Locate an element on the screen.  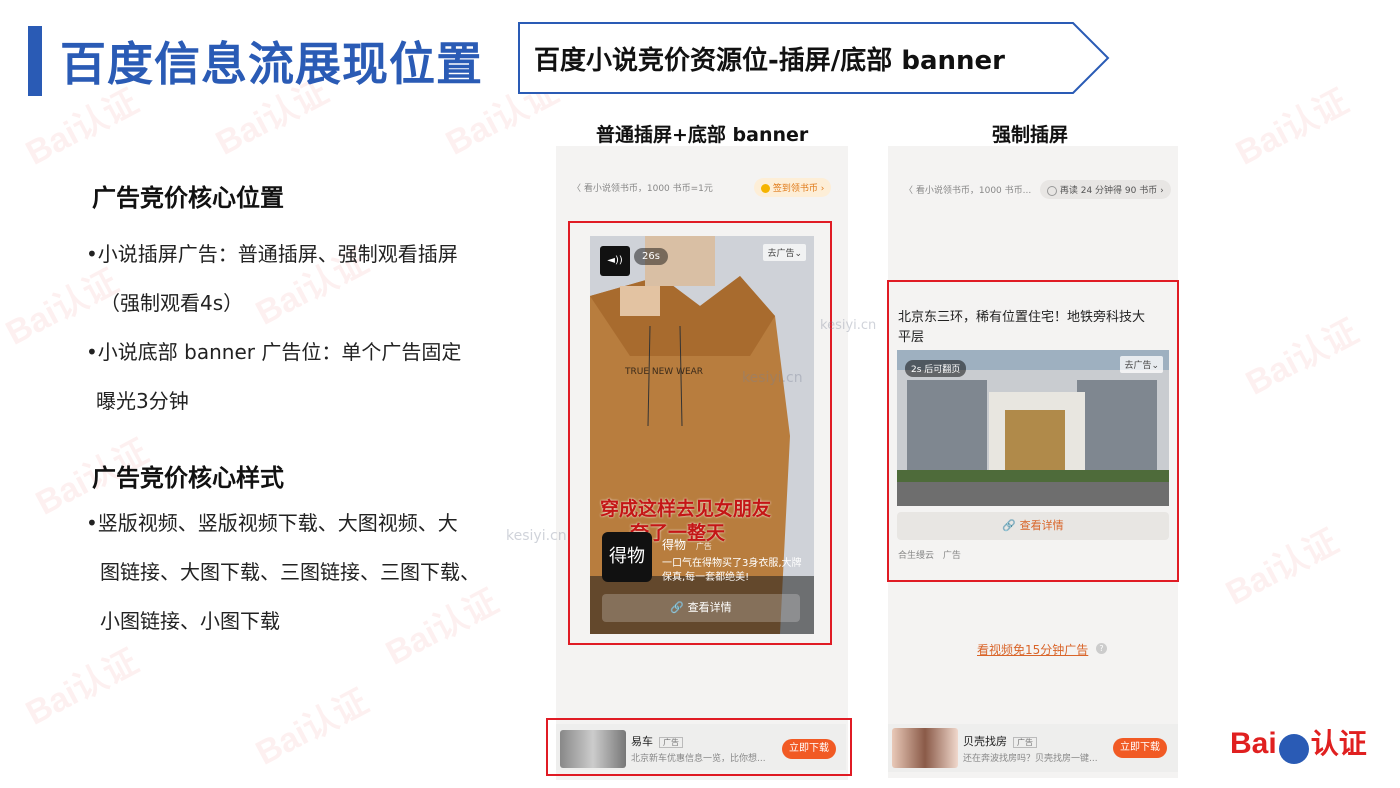
phone2-label: 强制插屏 is located at coordinates (1030, 135).